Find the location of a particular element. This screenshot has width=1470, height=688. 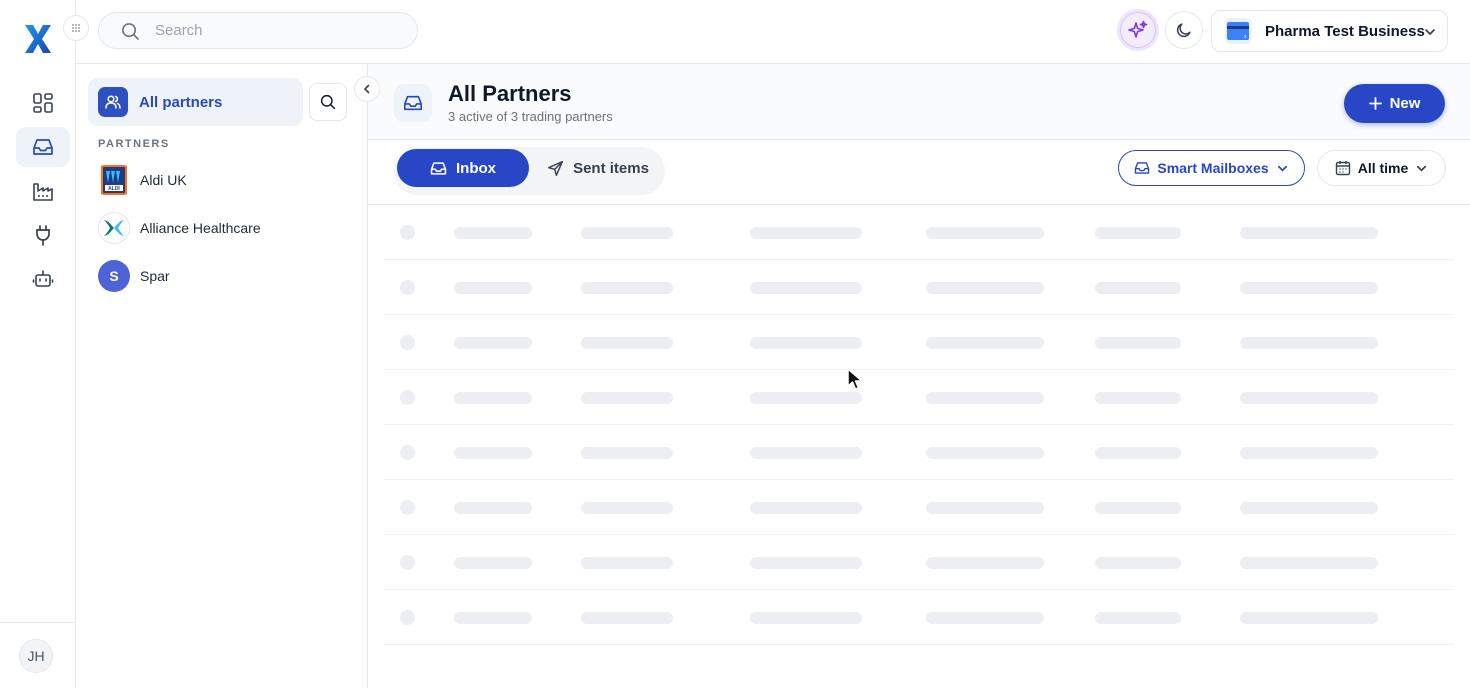

time-filter-label: All time is located at coordinates (1383, 168).